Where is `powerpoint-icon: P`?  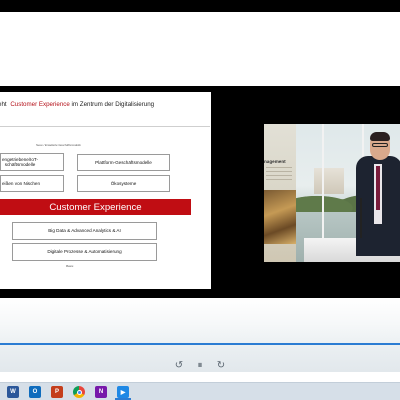
powerpoint-icon: P is located at coordinates (57, 392).